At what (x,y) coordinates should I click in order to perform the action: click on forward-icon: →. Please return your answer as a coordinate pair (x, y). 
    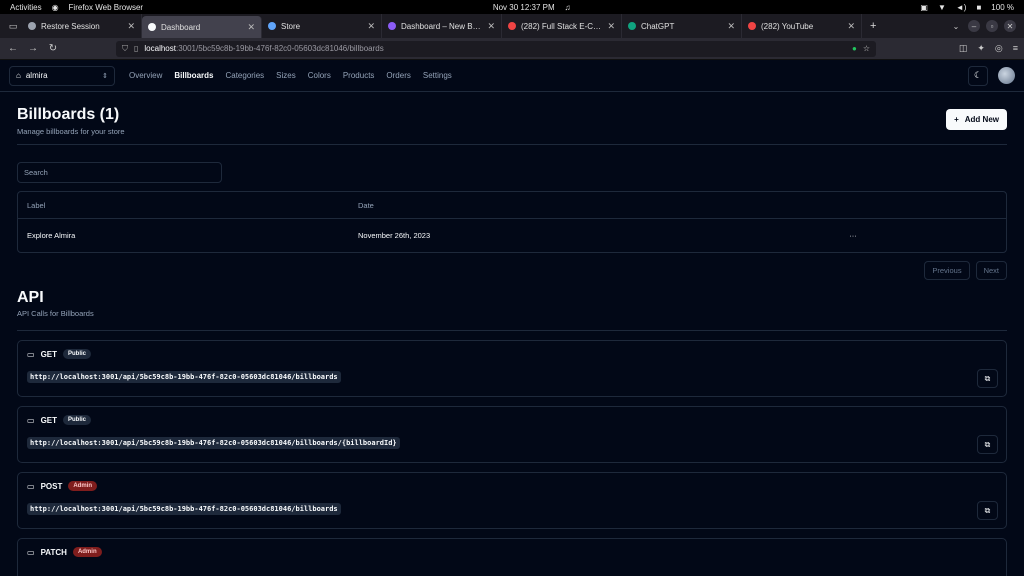
    Looking at the image, I should click on (33, 48).